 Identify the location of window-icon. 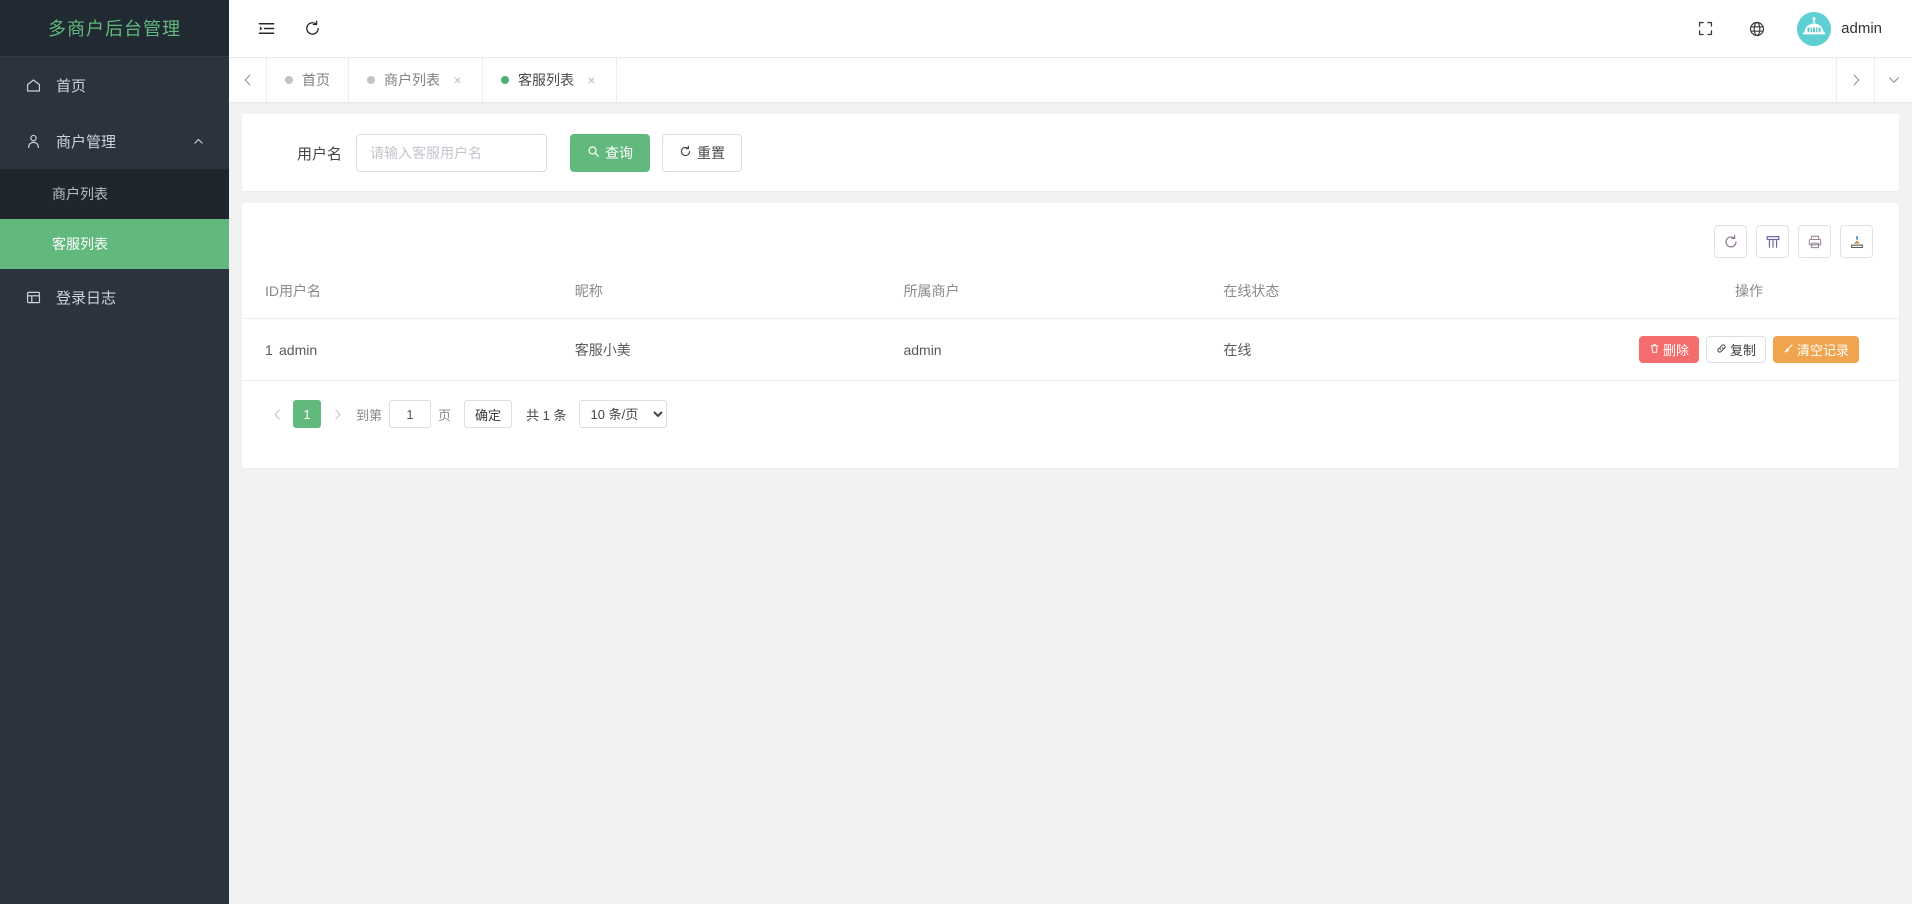
(33, 297).